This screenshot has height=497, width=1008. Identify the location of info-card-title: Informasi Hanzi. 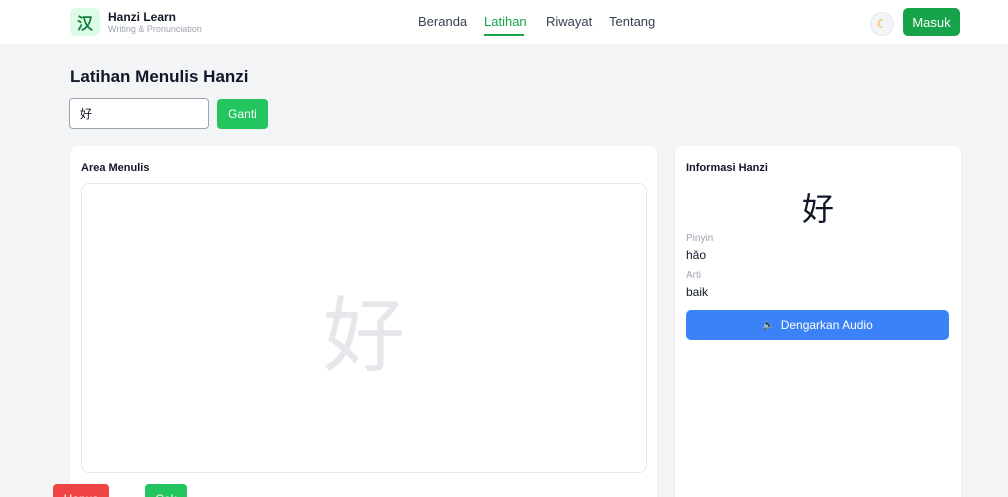
(727, 168).